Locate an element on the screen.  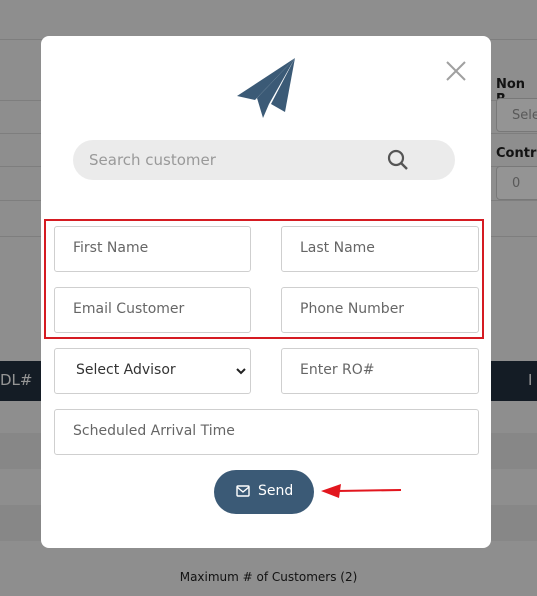
ro-placeholder: Enter RO# is located at coordinates (337, 370).